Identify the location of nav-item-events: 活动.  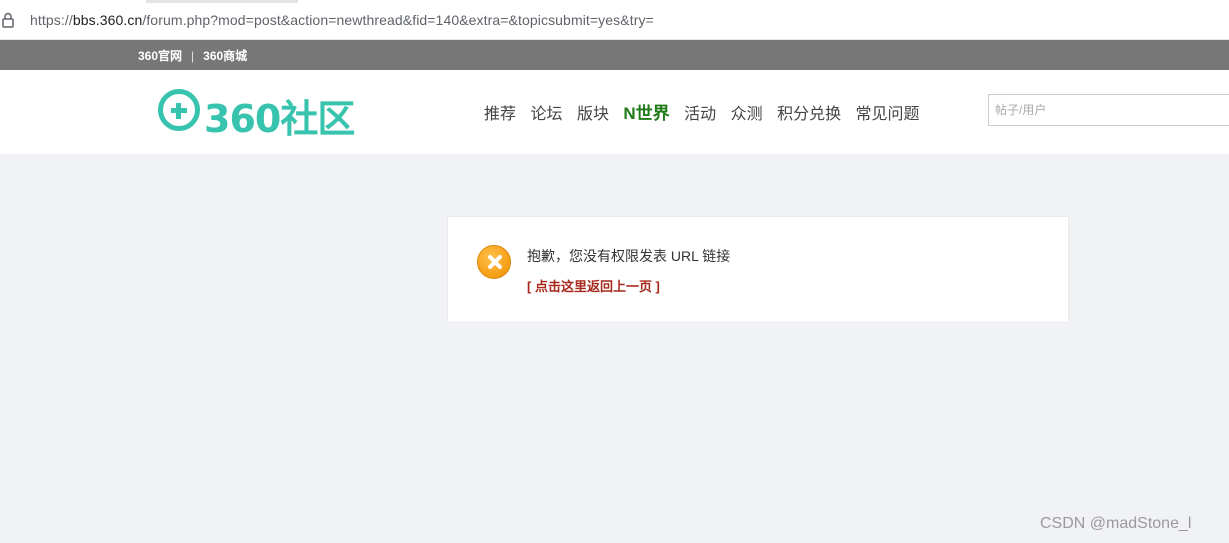
(700, 112).